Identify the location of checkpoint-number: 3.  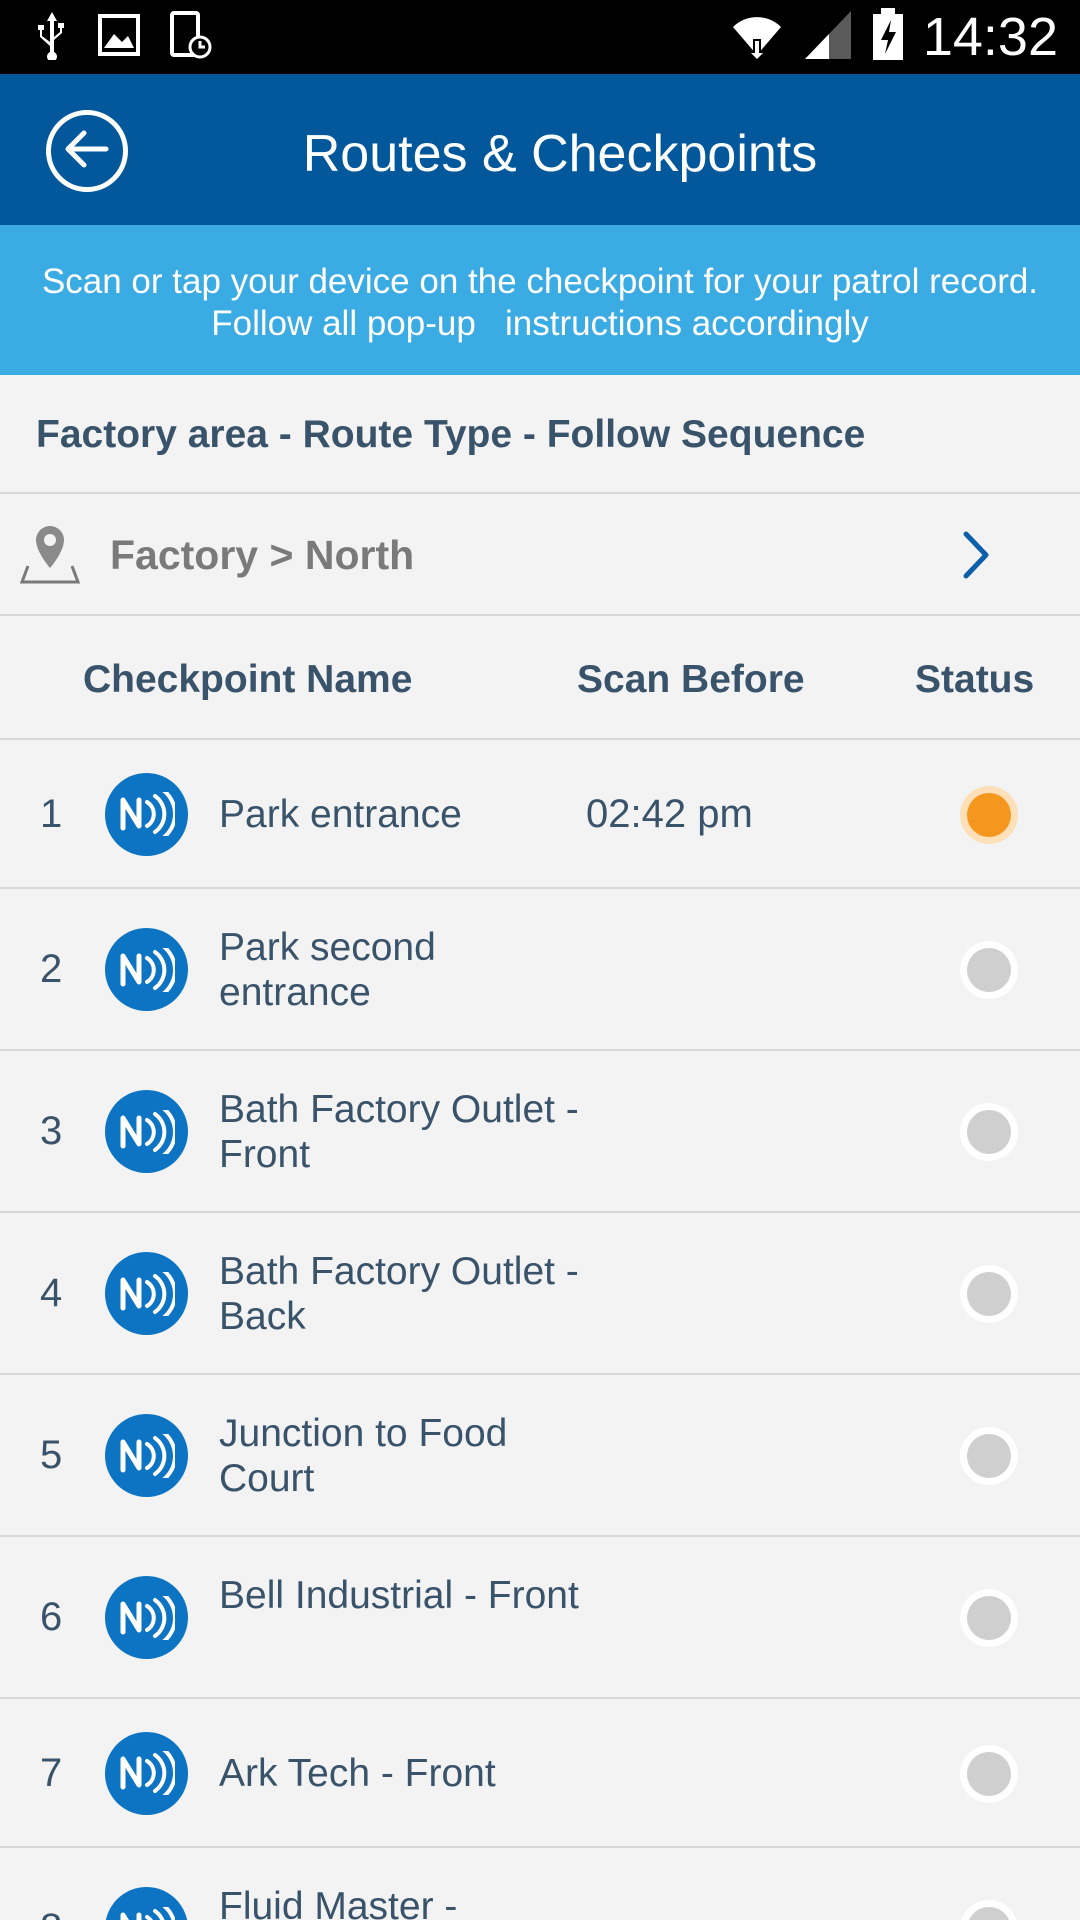
(51, 1131).